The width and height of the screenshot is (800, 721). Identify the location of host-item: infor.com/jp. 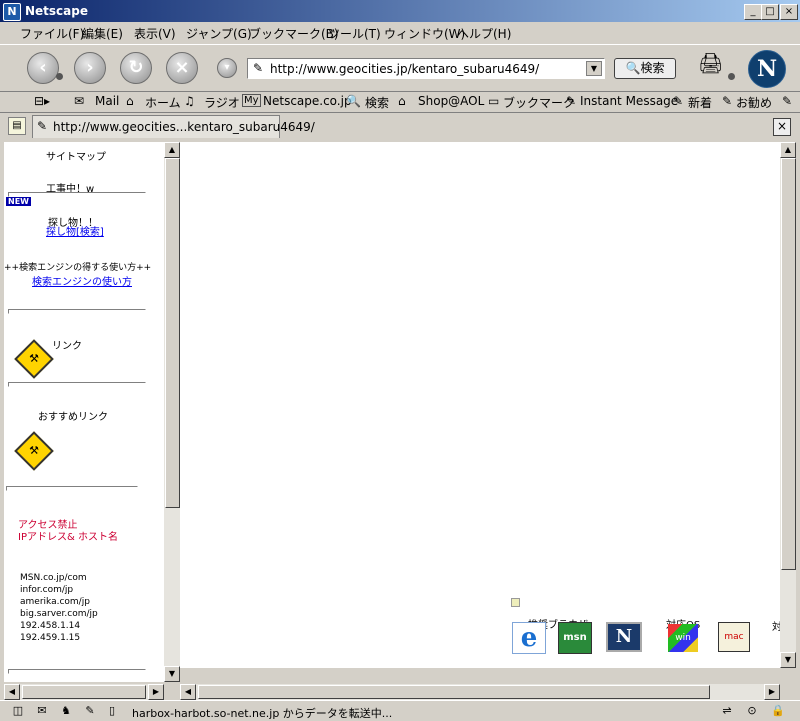
(47, 590).